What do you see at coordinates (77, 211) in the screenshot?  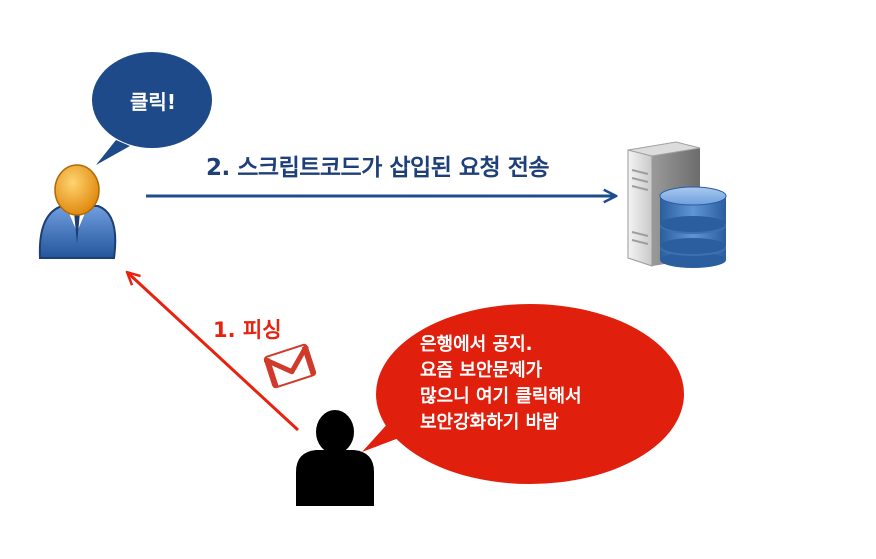 I see `user-icon` at bounding box center [77, 211].